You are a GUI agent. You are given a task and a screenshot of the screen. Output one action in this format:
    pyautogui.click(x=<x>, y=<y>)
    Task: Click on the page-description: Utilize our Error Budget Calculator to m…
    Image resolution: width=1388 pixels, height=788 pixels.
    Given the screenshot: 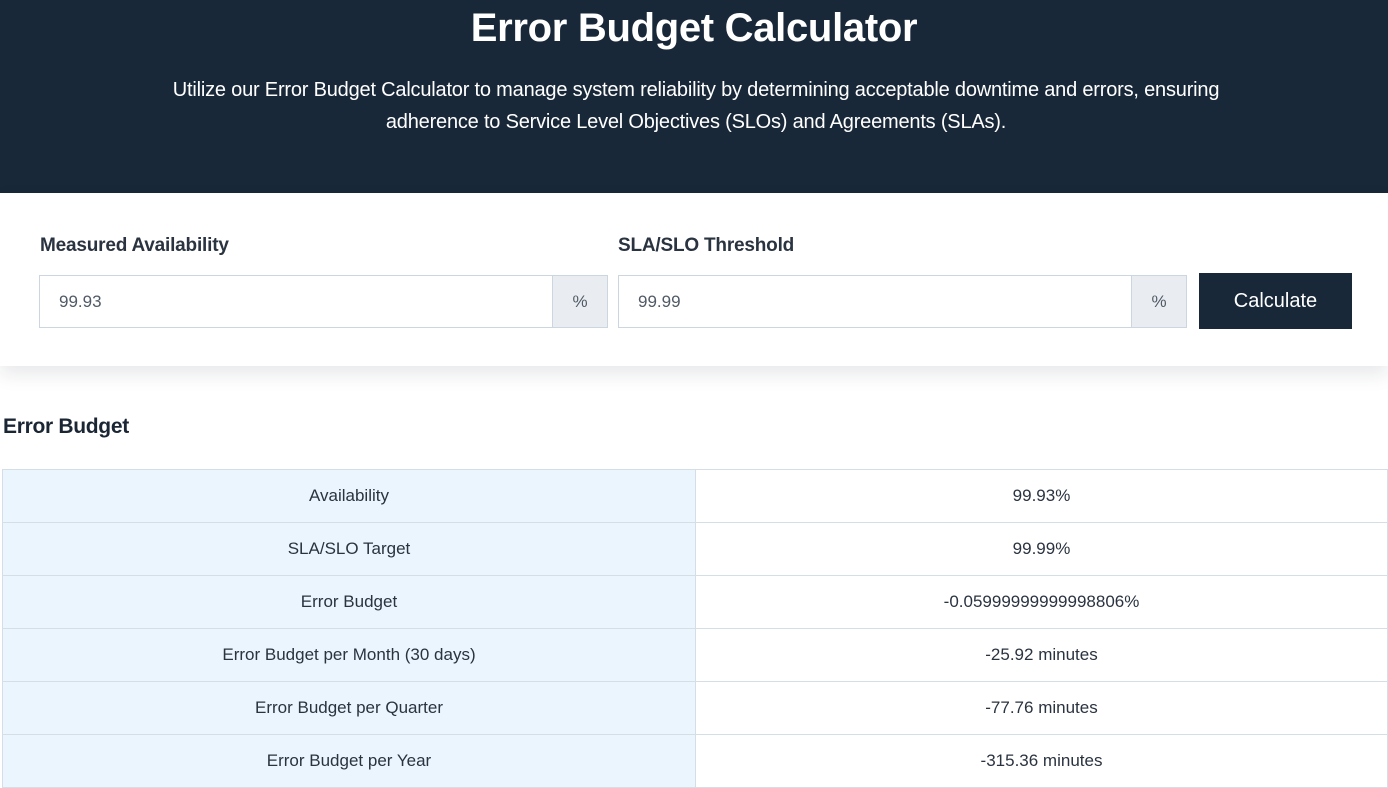 What is the action you would take?
    pyautogui.click(x=696, y=106)
    